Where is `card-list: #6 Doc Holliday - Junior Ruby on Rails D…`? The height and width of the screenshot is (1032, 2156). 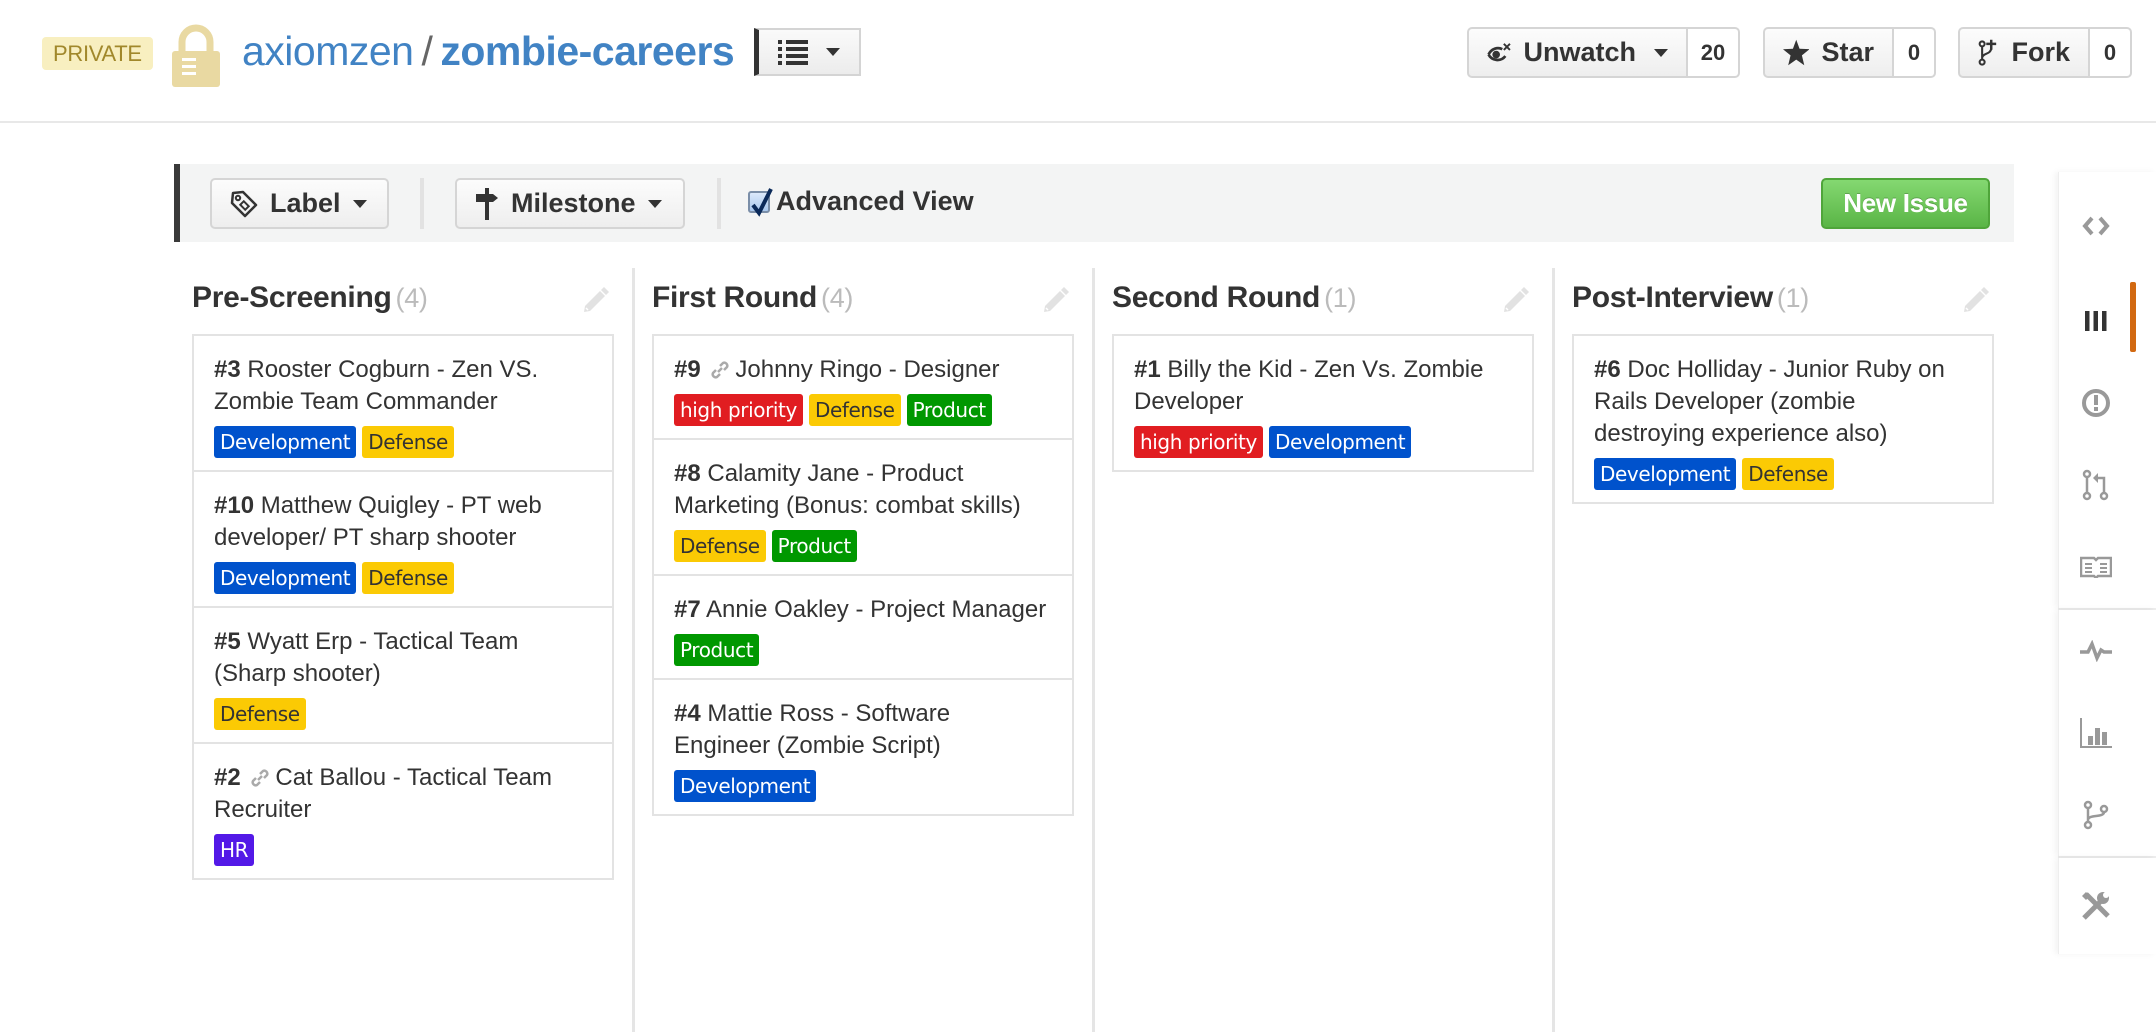 card-list: #6 Doc Holliday - Junior Ruby on Rails D… is located at coordinates (1783, 419).